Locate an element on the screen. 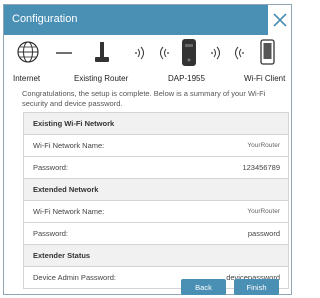 This screenshot has width=320, height=298. extender-label: DAP-1955 is located at coordinates (186, 78).